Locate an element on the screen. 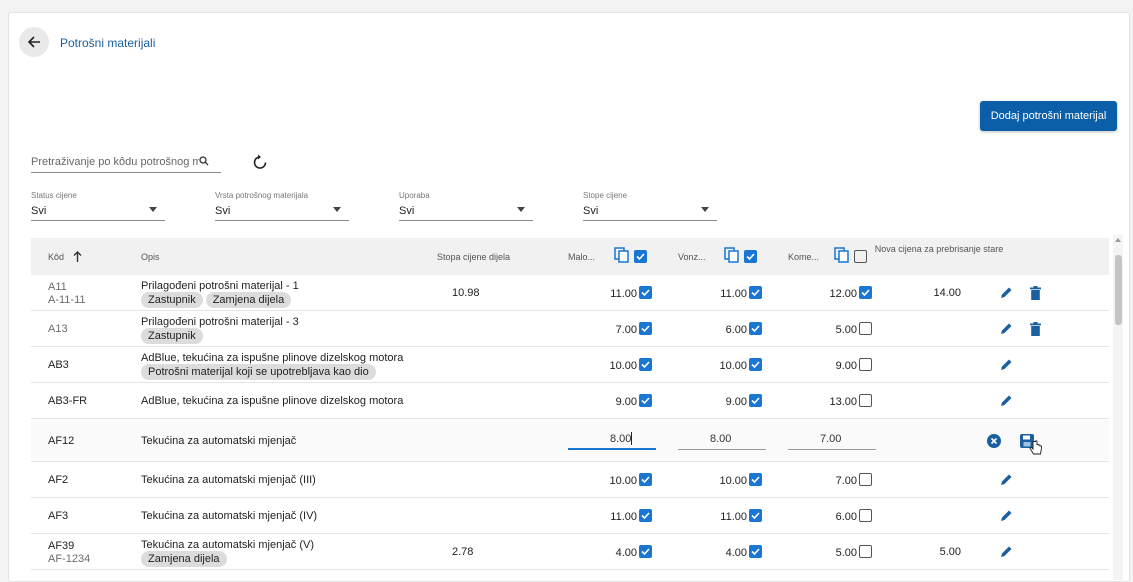 The image size is (1133, 582). scrollbar-thumb is located at coordinates (1118, 290).